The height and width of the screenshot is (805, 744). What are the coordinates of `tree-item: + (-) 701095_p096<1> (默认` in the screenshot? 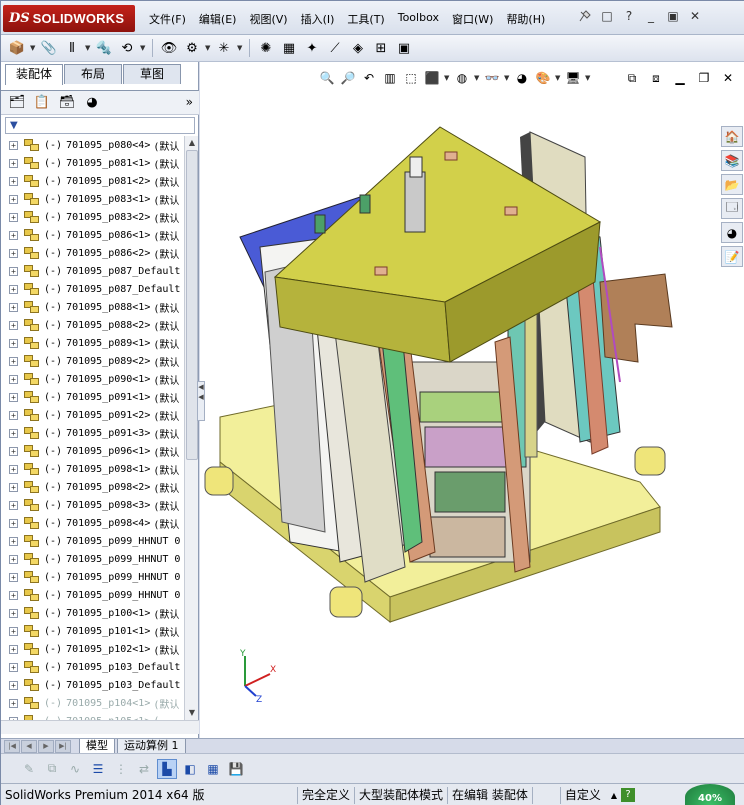 It's located at (92, 451).